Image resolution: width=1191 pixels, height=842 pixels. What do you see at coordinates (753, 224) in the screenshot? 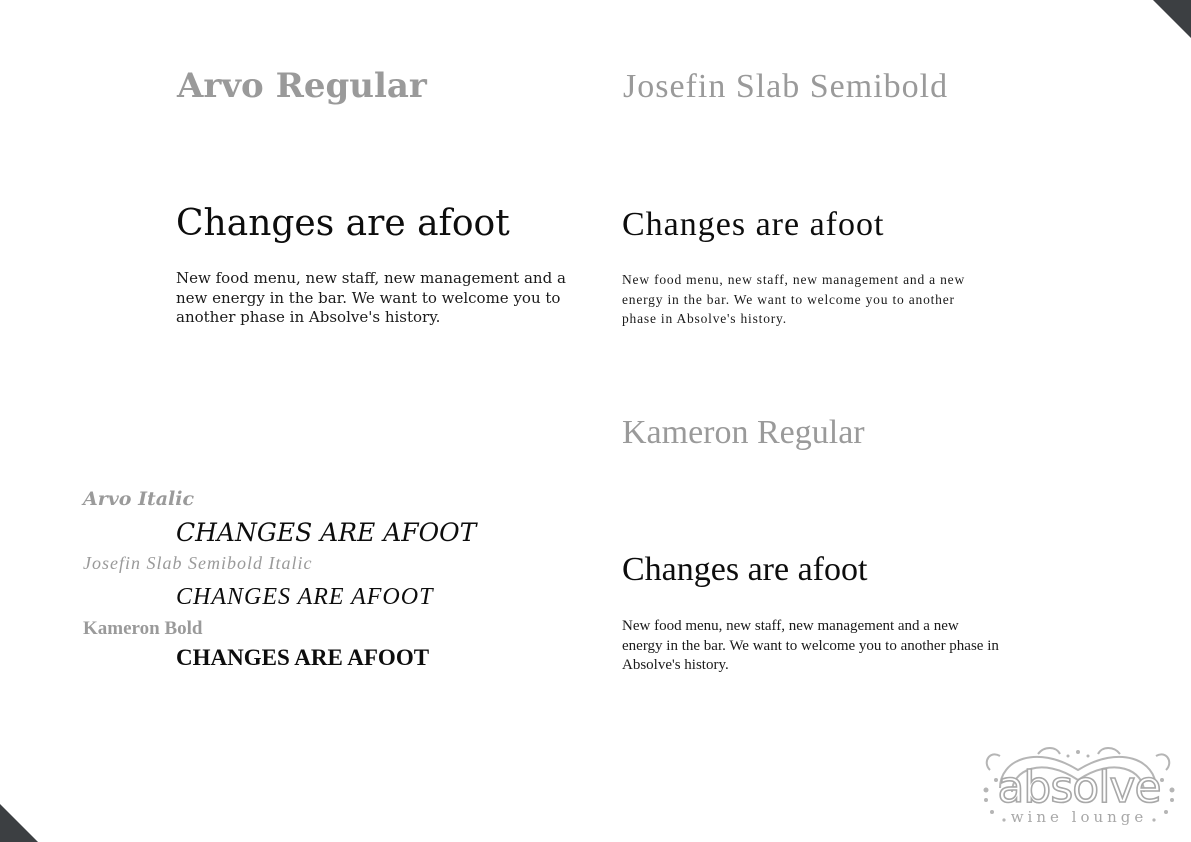
I see `josefin-headline: Changes are afoot` at bounding box center [753, 224].